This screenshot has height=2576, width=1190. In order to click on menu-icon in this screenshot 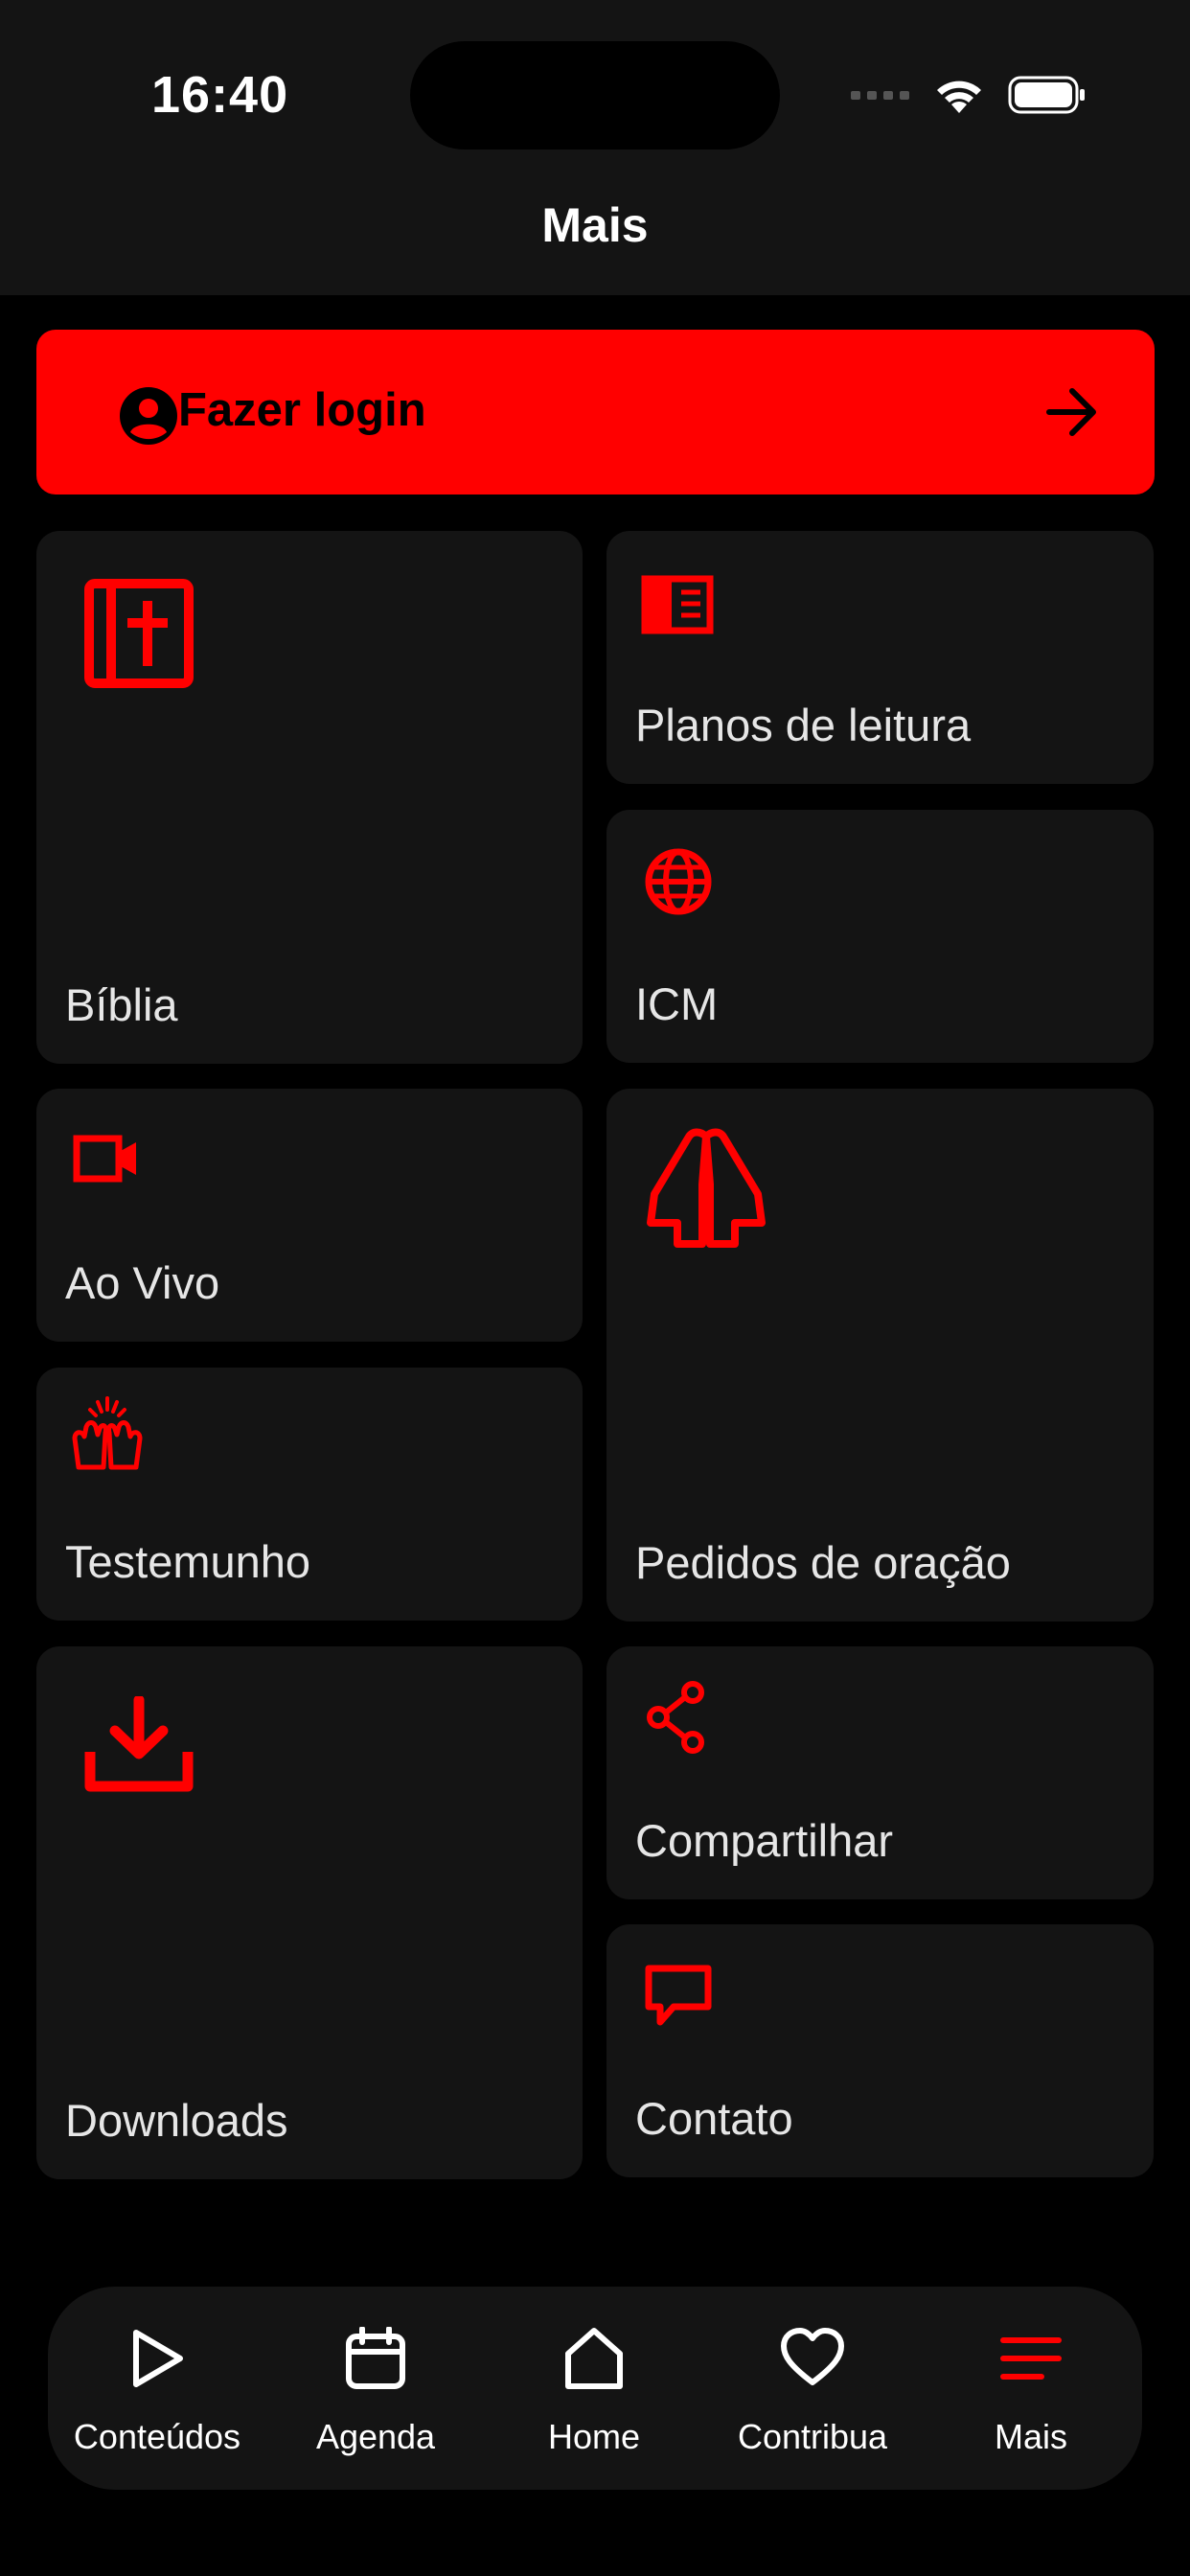, I will do `click(1031, 2358)`.